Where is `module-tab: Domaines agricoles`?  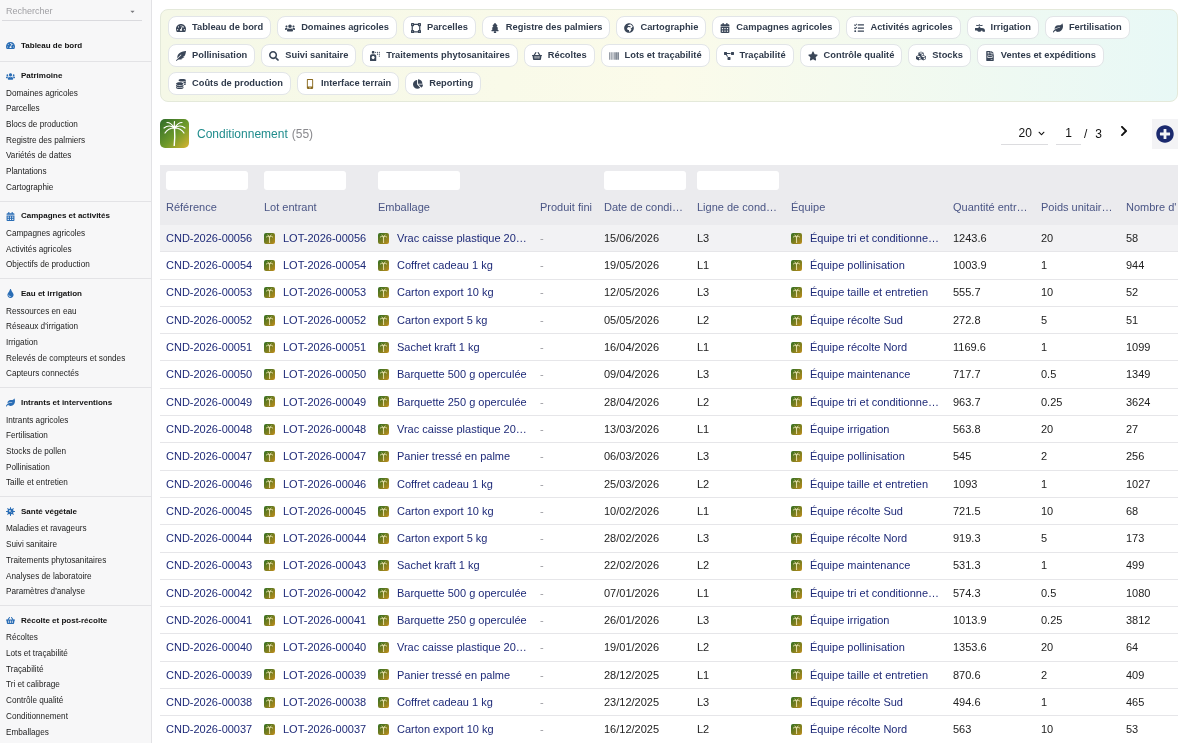
module-tab: Domaines agricoles is located at coordinates (337, 27).